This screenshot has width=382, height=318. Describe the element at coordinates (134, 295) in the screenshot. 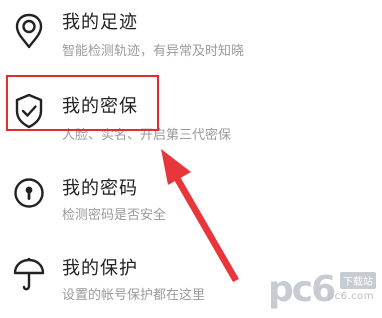

I see `menu-item-subtitle: 设置的帐号保护都在这里` at that location.